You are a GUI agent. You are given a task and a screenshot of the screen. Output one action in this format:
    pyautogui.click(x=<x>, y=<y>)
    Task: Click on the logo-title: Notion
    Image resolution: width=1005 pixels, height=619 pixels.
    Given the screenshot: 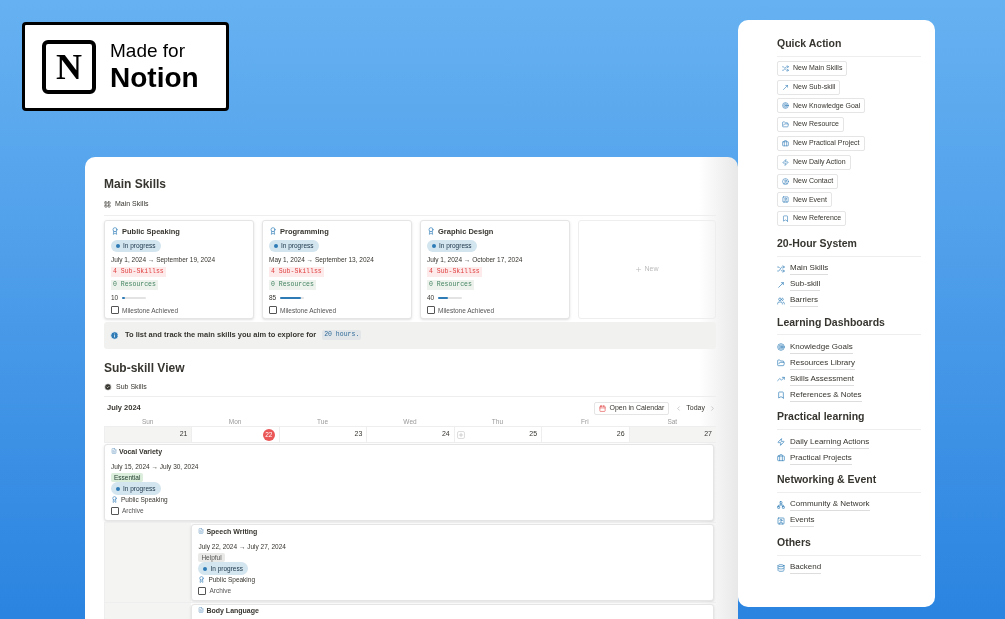 What is the action you would take?
    pyautogui.click(x=154, y=78)
    